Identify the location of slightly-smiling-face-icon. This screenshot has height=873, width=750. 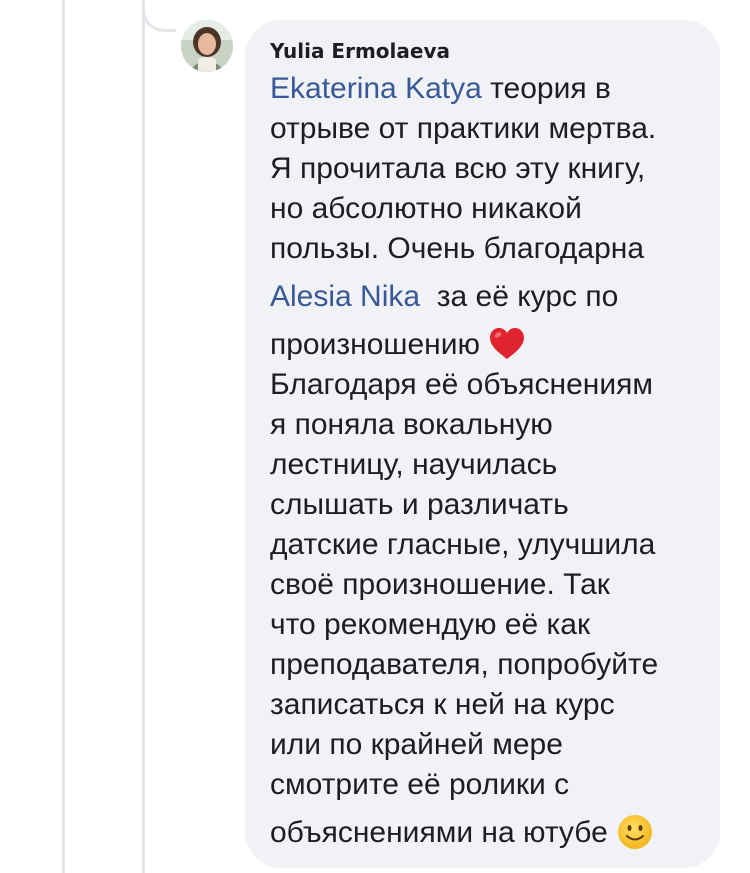
(635, 832).